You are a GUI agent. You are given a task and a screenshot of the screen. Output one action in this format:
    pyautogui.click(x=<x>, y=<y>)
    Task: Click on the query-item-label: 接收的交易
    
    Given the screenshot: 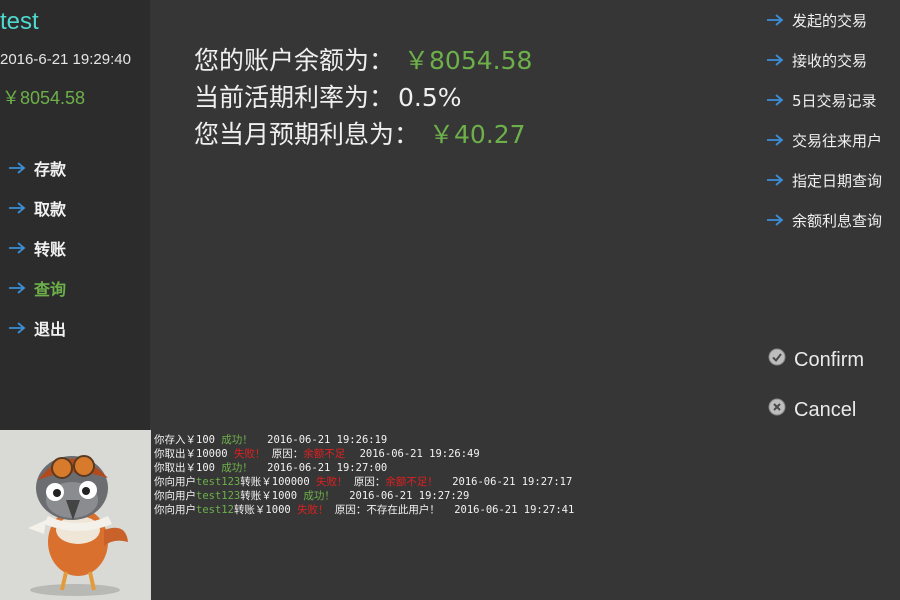 What is the action you would take?
    pyautogui.click(x=830, y=60)
    